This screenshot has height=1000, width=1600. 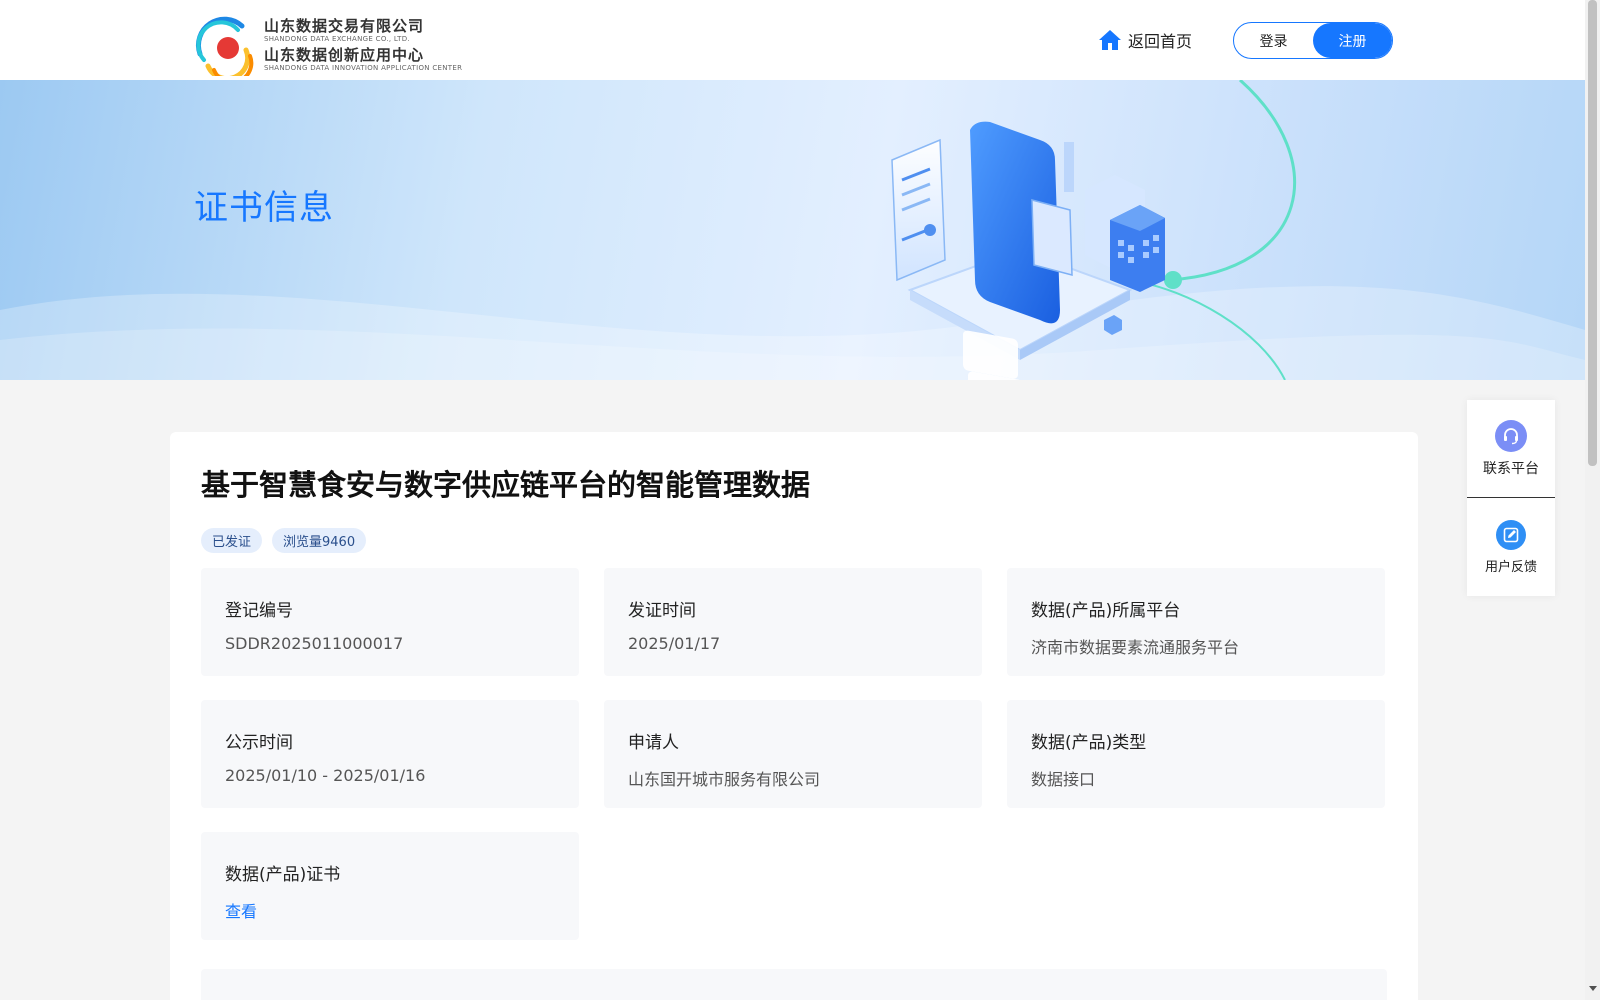 What do you see at coordinates (232, 540) in the screenshot?
I see `status-badge: 已发证` at bounding box center [232, 540].